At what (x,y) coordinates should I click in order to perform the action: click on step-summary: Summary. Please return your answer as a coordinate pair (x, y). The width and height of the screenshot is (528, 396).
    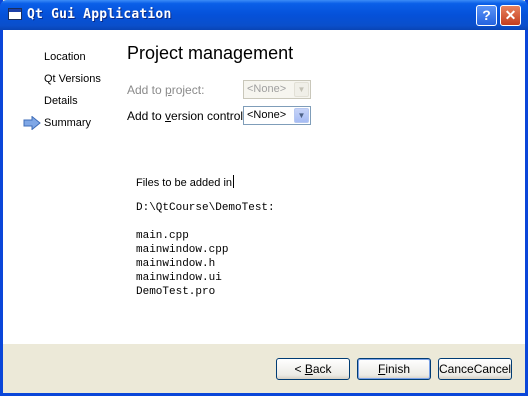
    Looking at the image, I should click on (68, 123).